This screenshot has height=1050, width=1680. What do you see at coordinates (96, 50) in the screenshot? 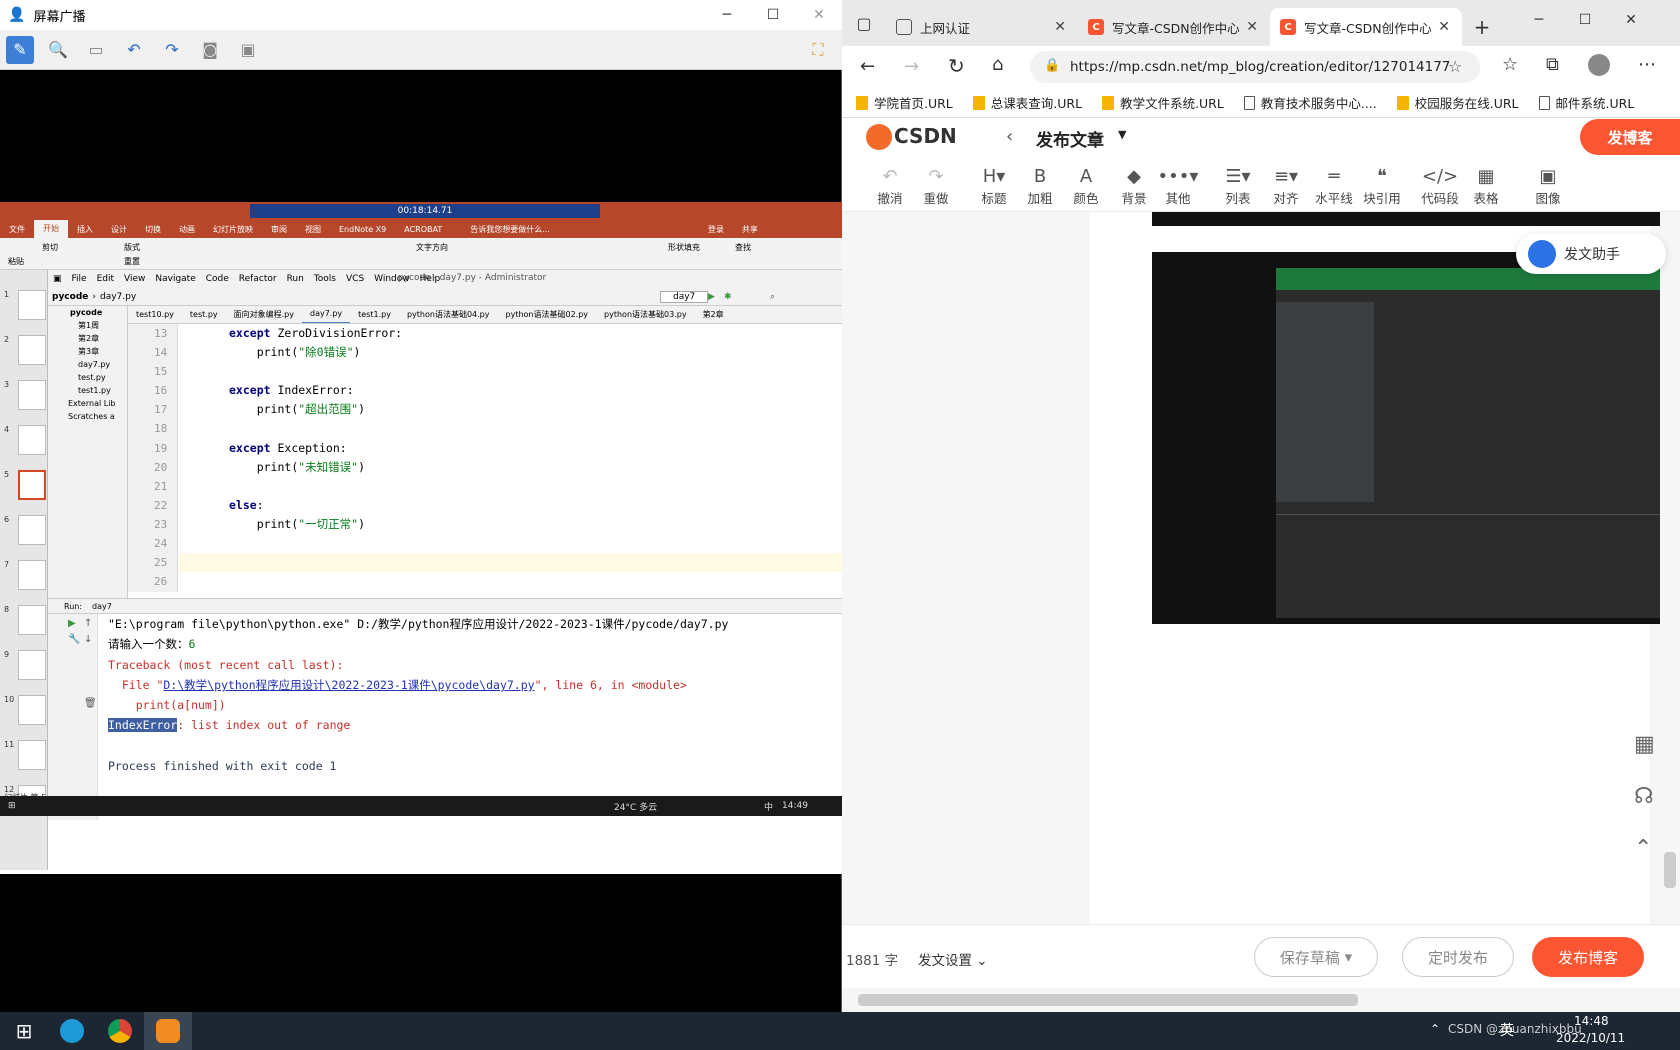
I see `monitor-icon: ▭` at bounding box center [96, 50].